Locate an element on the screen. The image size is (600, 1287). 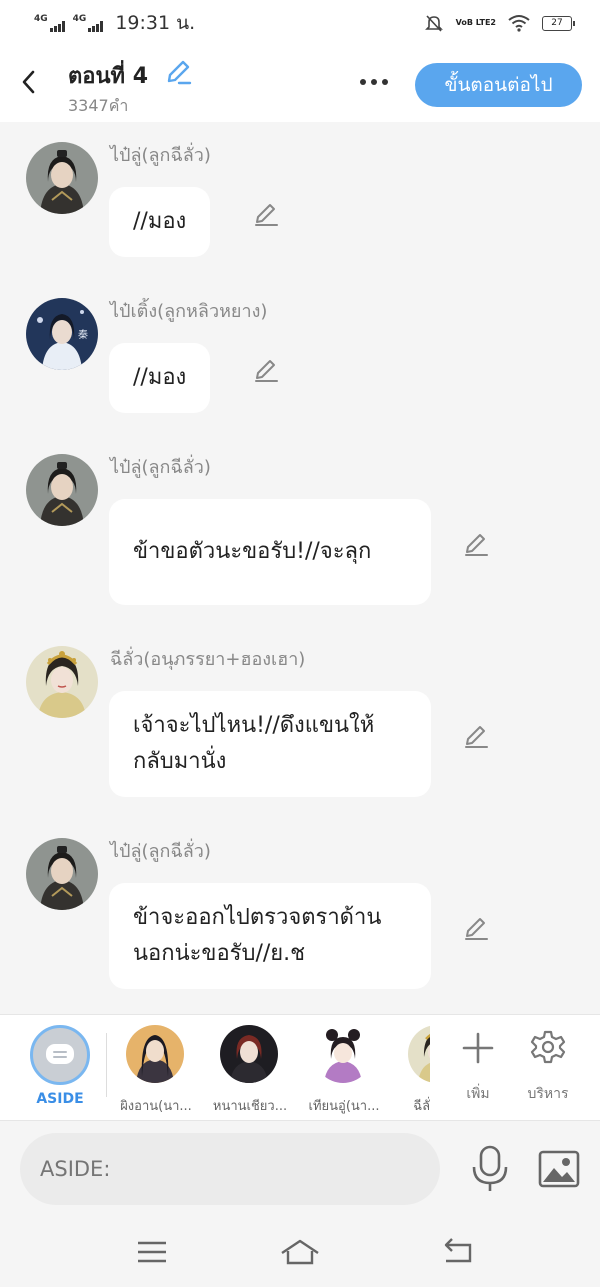
gear-icon is located at coordinates (548, 1047).